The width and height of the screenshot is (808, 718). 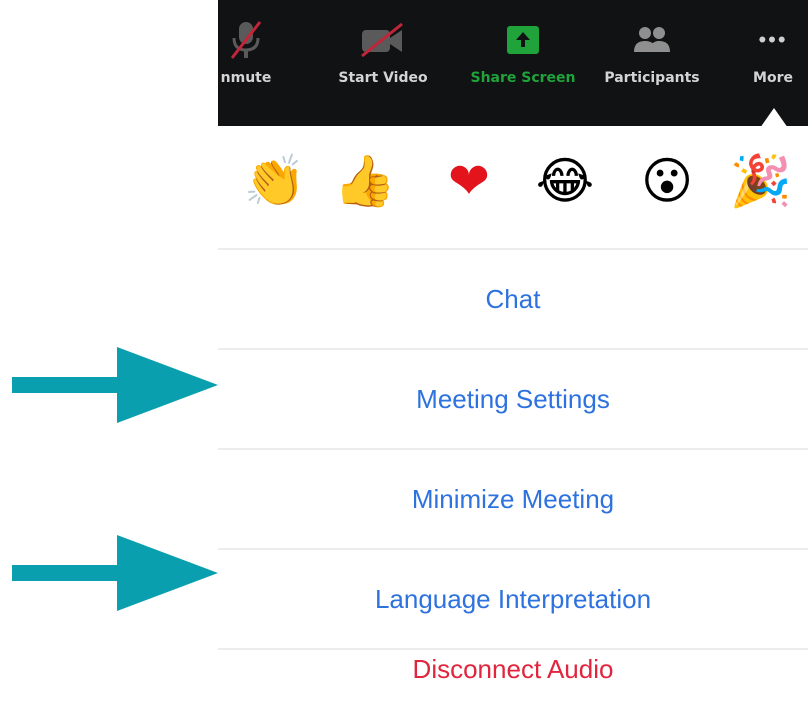 What do you see at coordinates (365, 181) in the screenshot?
I see `thumbs-up-icon: 👍` at bounding box center [365, 181].